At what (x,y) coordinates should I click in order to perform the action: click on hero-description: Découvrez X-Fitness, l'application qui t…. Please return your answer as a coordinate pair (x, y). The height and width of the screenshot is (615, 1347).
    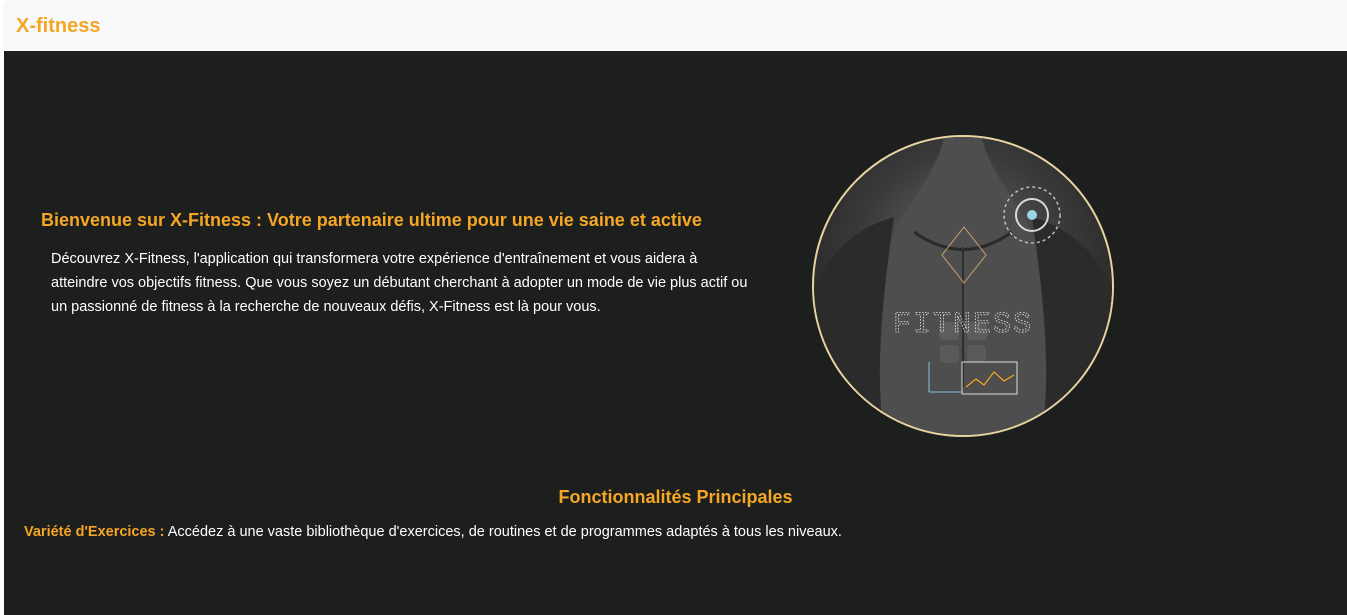
    Looking at the image, I should click on (399, 283).